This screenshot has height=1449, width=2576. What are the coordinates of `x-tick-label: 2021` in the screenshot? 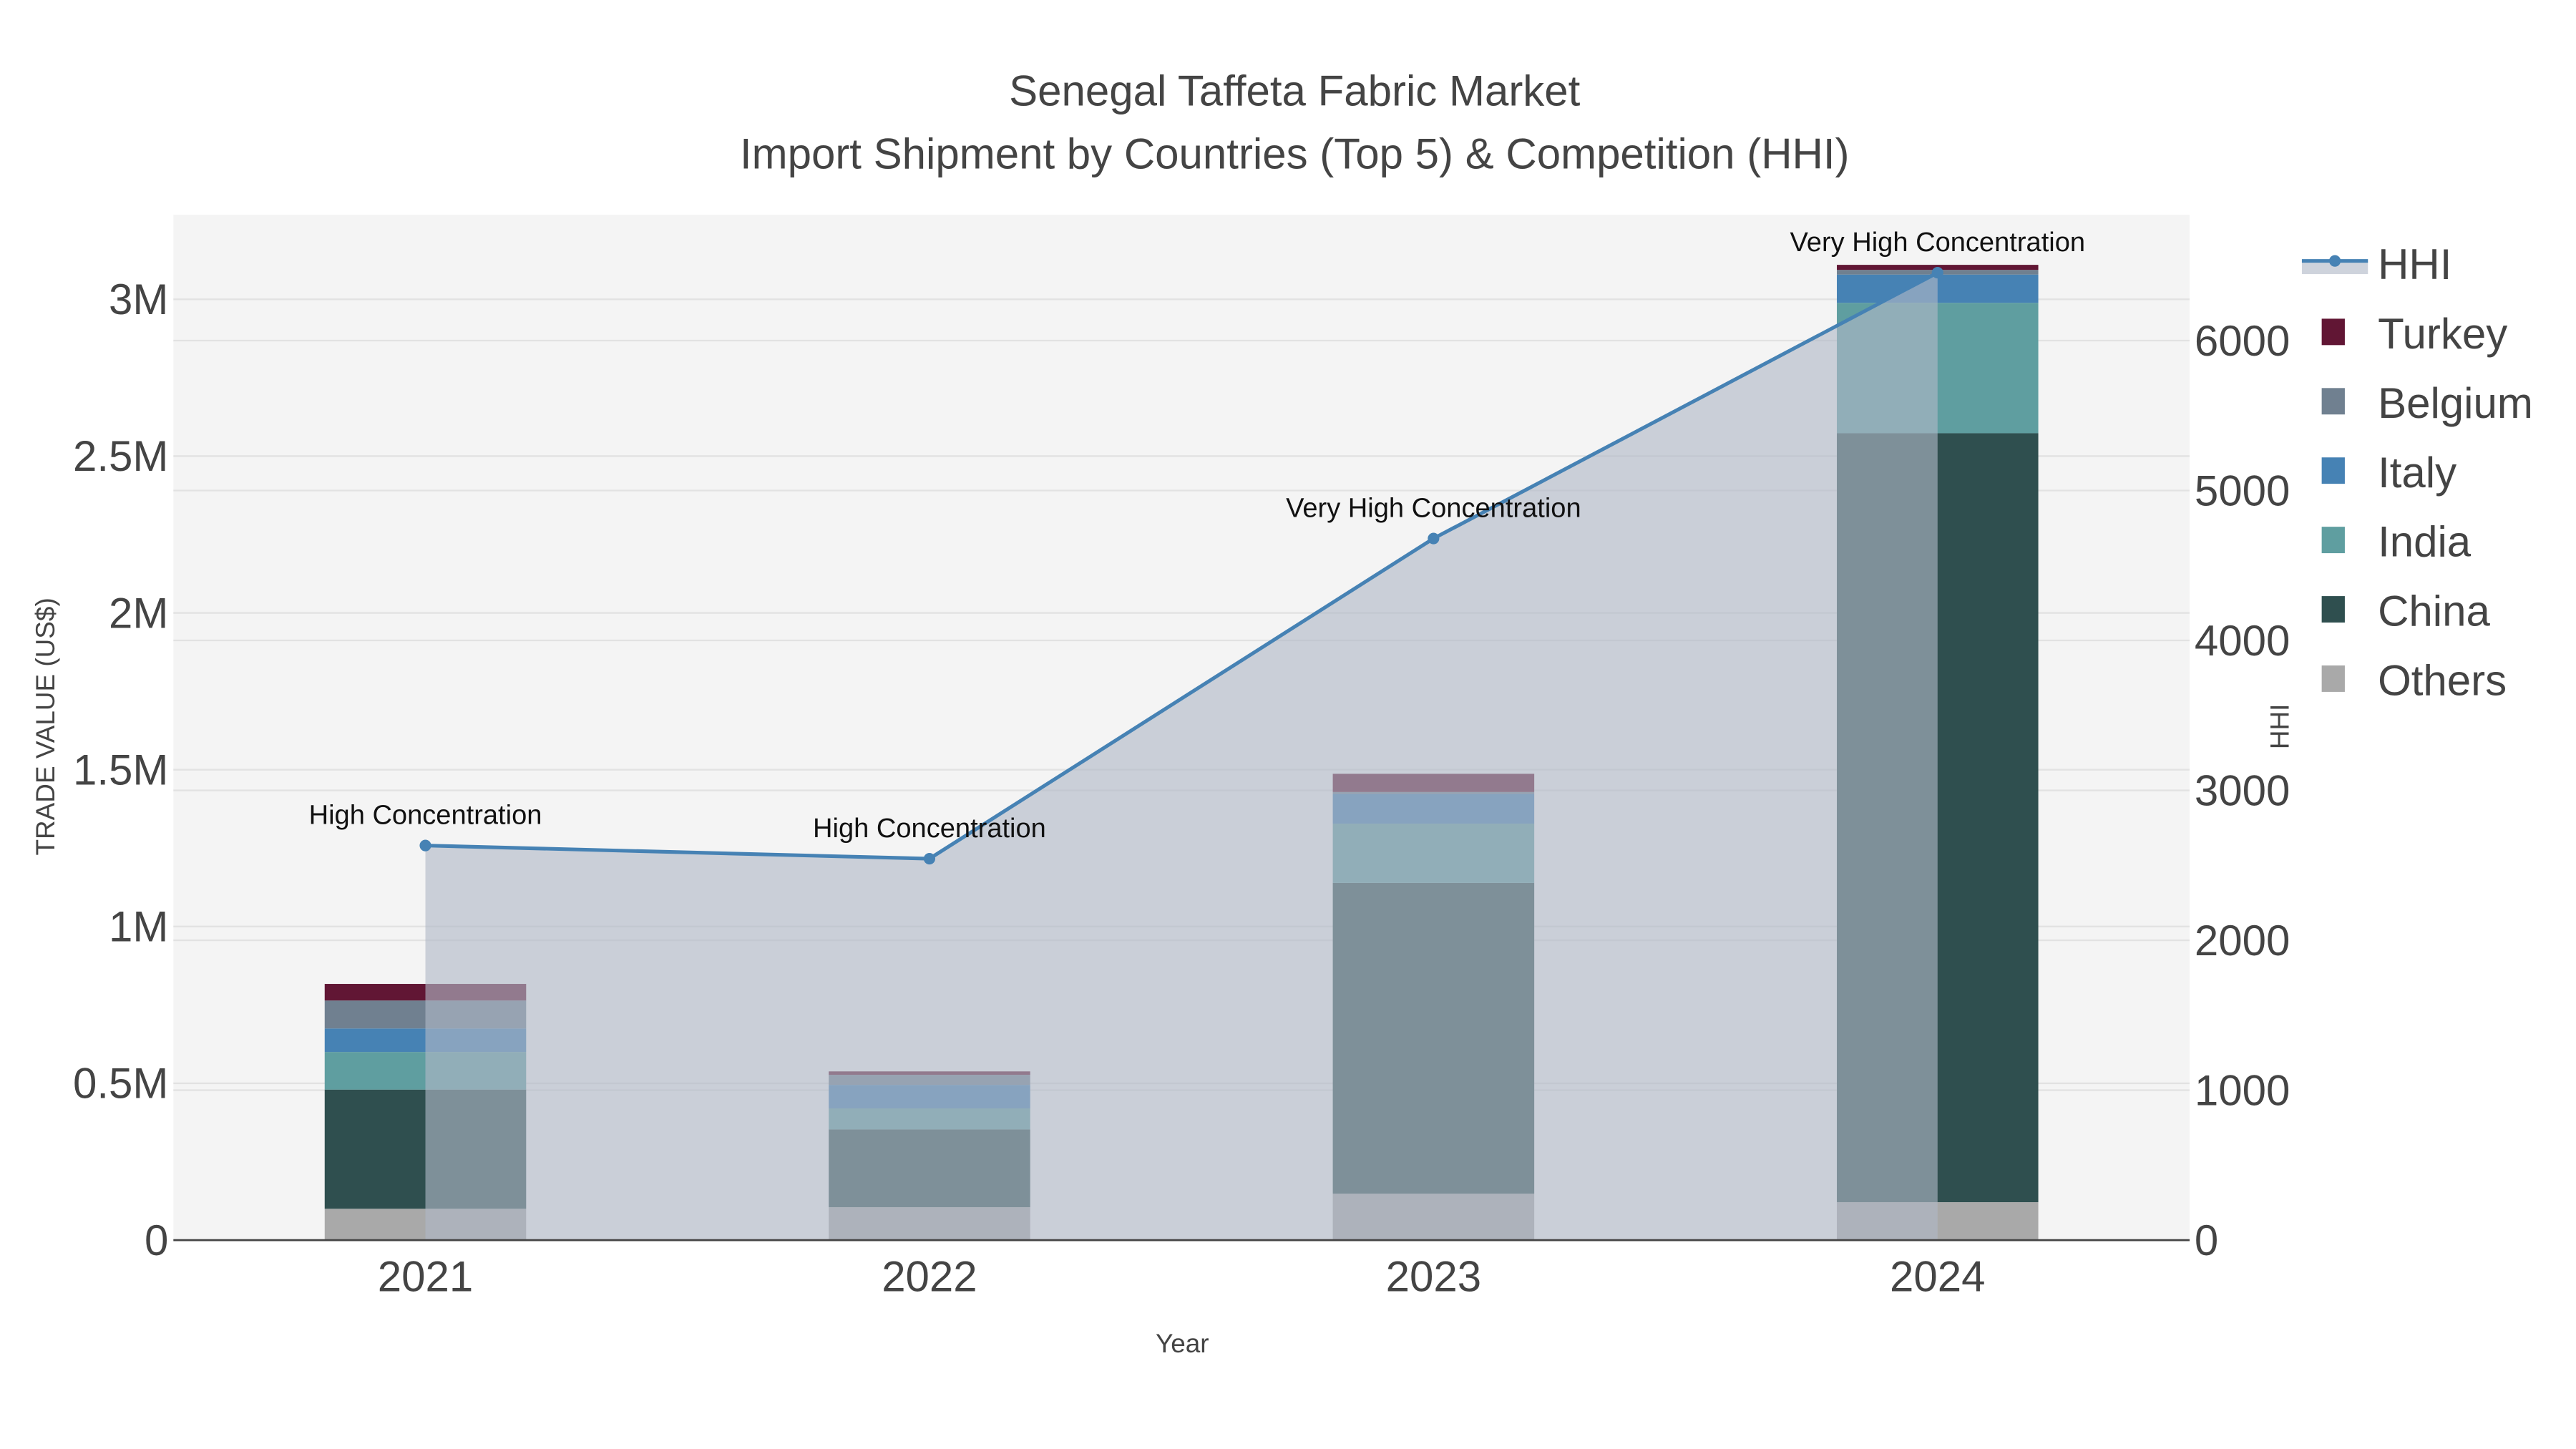 It's located at (425, 1277).